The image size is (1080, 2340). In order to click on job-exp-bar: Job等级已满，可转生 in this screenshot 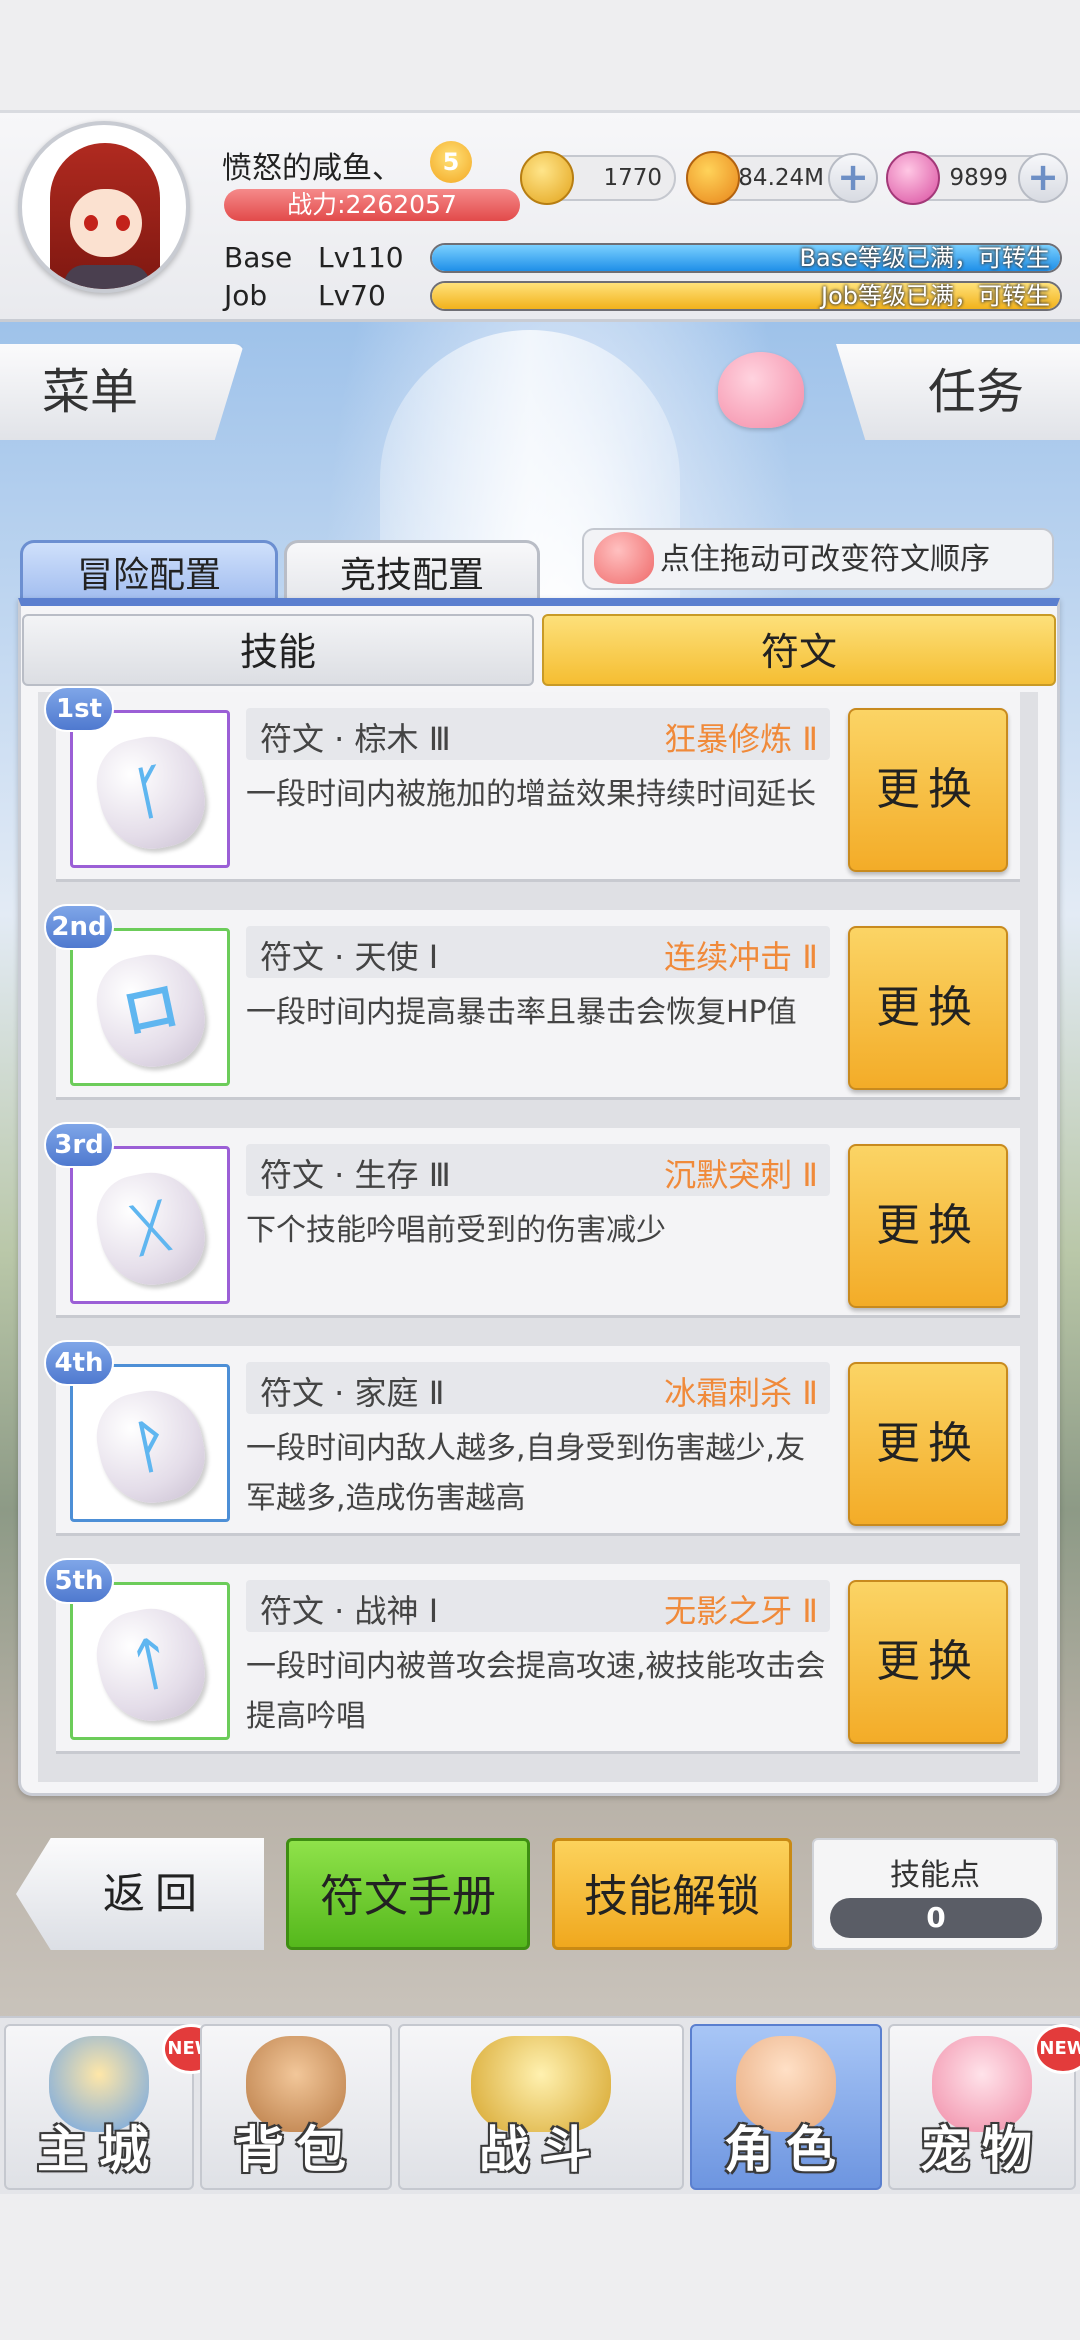, I will do `click(746, 296)`.